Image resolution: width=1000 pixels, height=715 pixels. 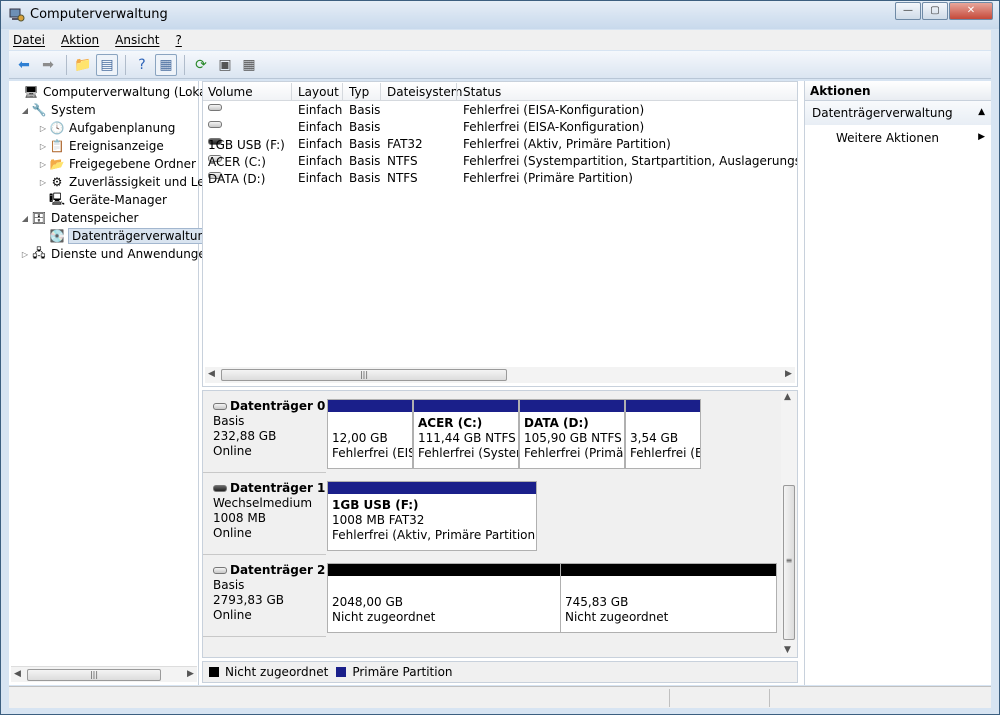 I want to click on column-typ: Typ, so click(x=359, y=92).